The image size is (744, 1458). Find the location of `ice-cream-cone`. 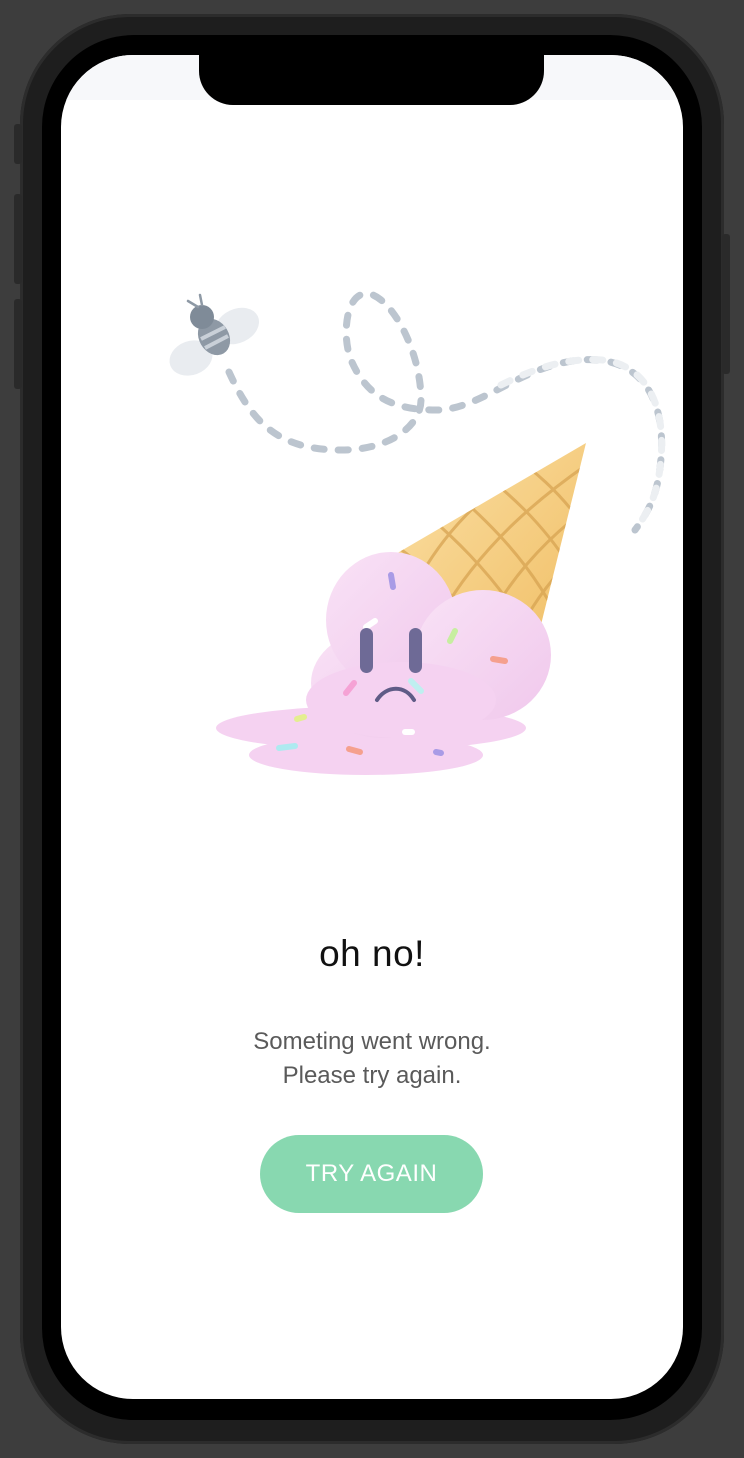

ice-cream-cone is located at coordinates (401, 609).